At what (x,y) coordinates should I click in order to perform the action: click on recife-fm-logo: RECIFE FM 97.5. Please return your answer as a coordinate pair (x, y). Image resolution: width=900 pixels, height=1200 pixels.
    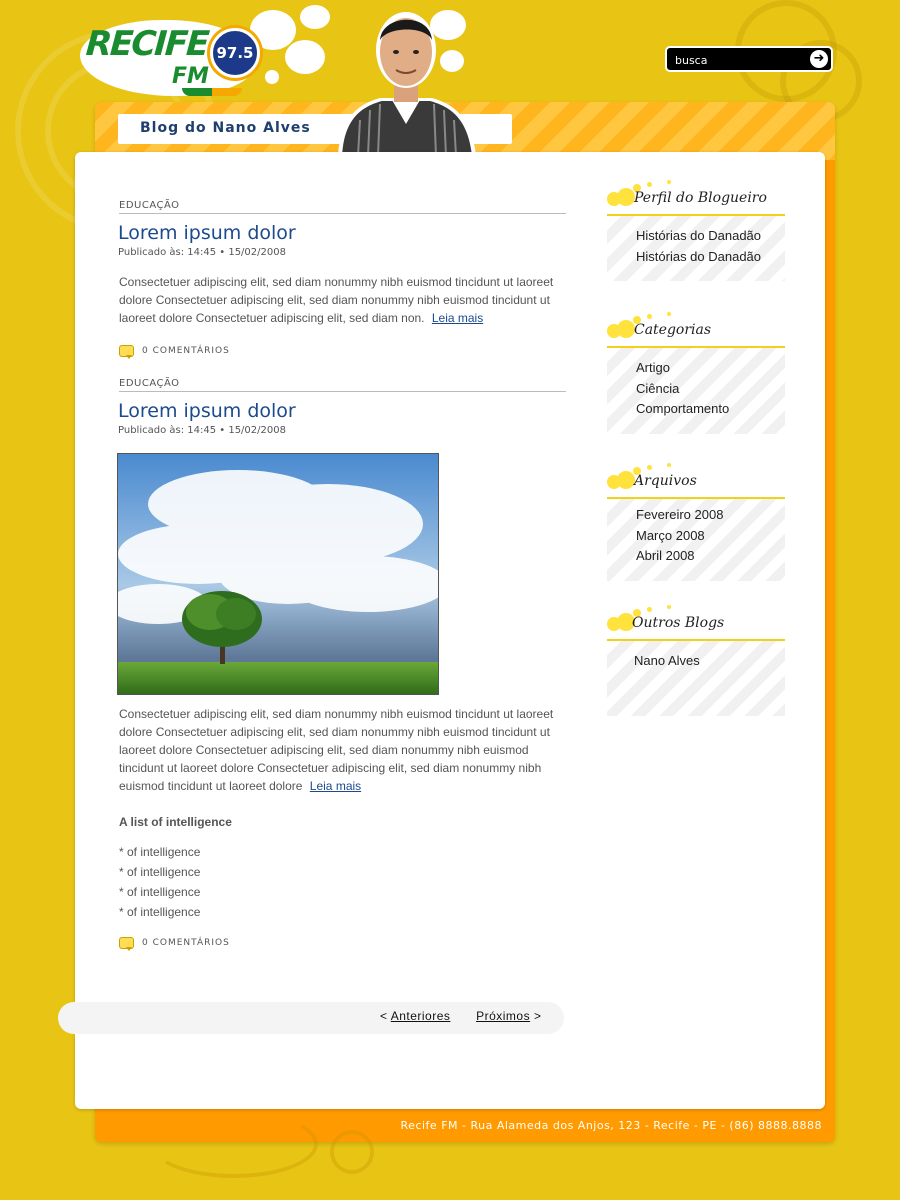
    Looking at the image, I should click on (170, 60).